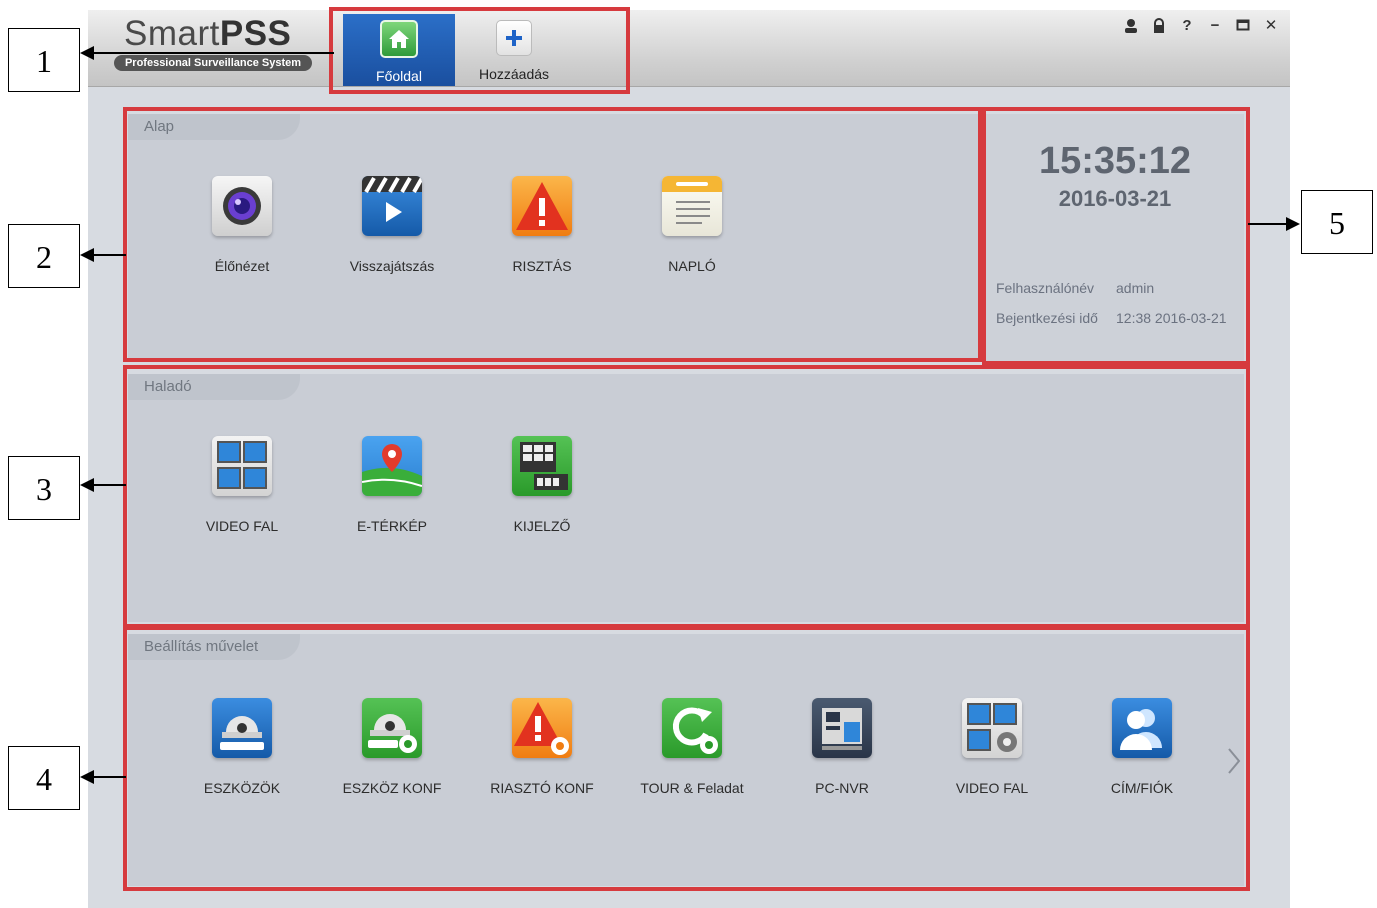 The width and height of the screenshot is (1377, 908). Describe the element at coordinates (44, 488) in the screenshot. I see `callout-3: 3` at that location.